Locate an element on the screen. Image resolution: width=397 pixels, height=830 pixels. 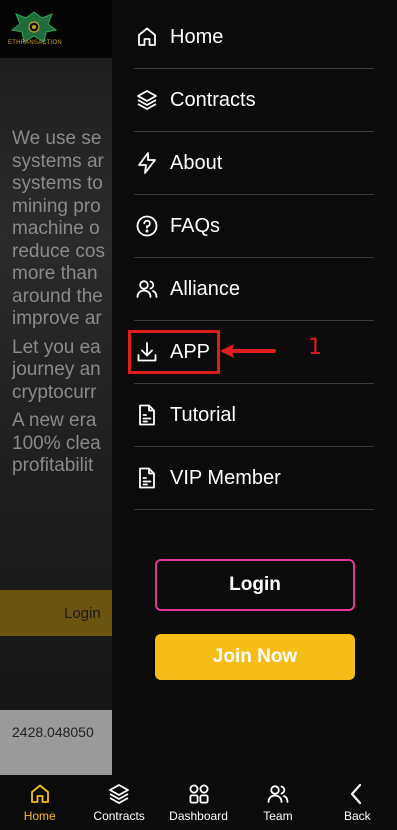
join-now-button: Join Now is located at coordinates (255, 657).